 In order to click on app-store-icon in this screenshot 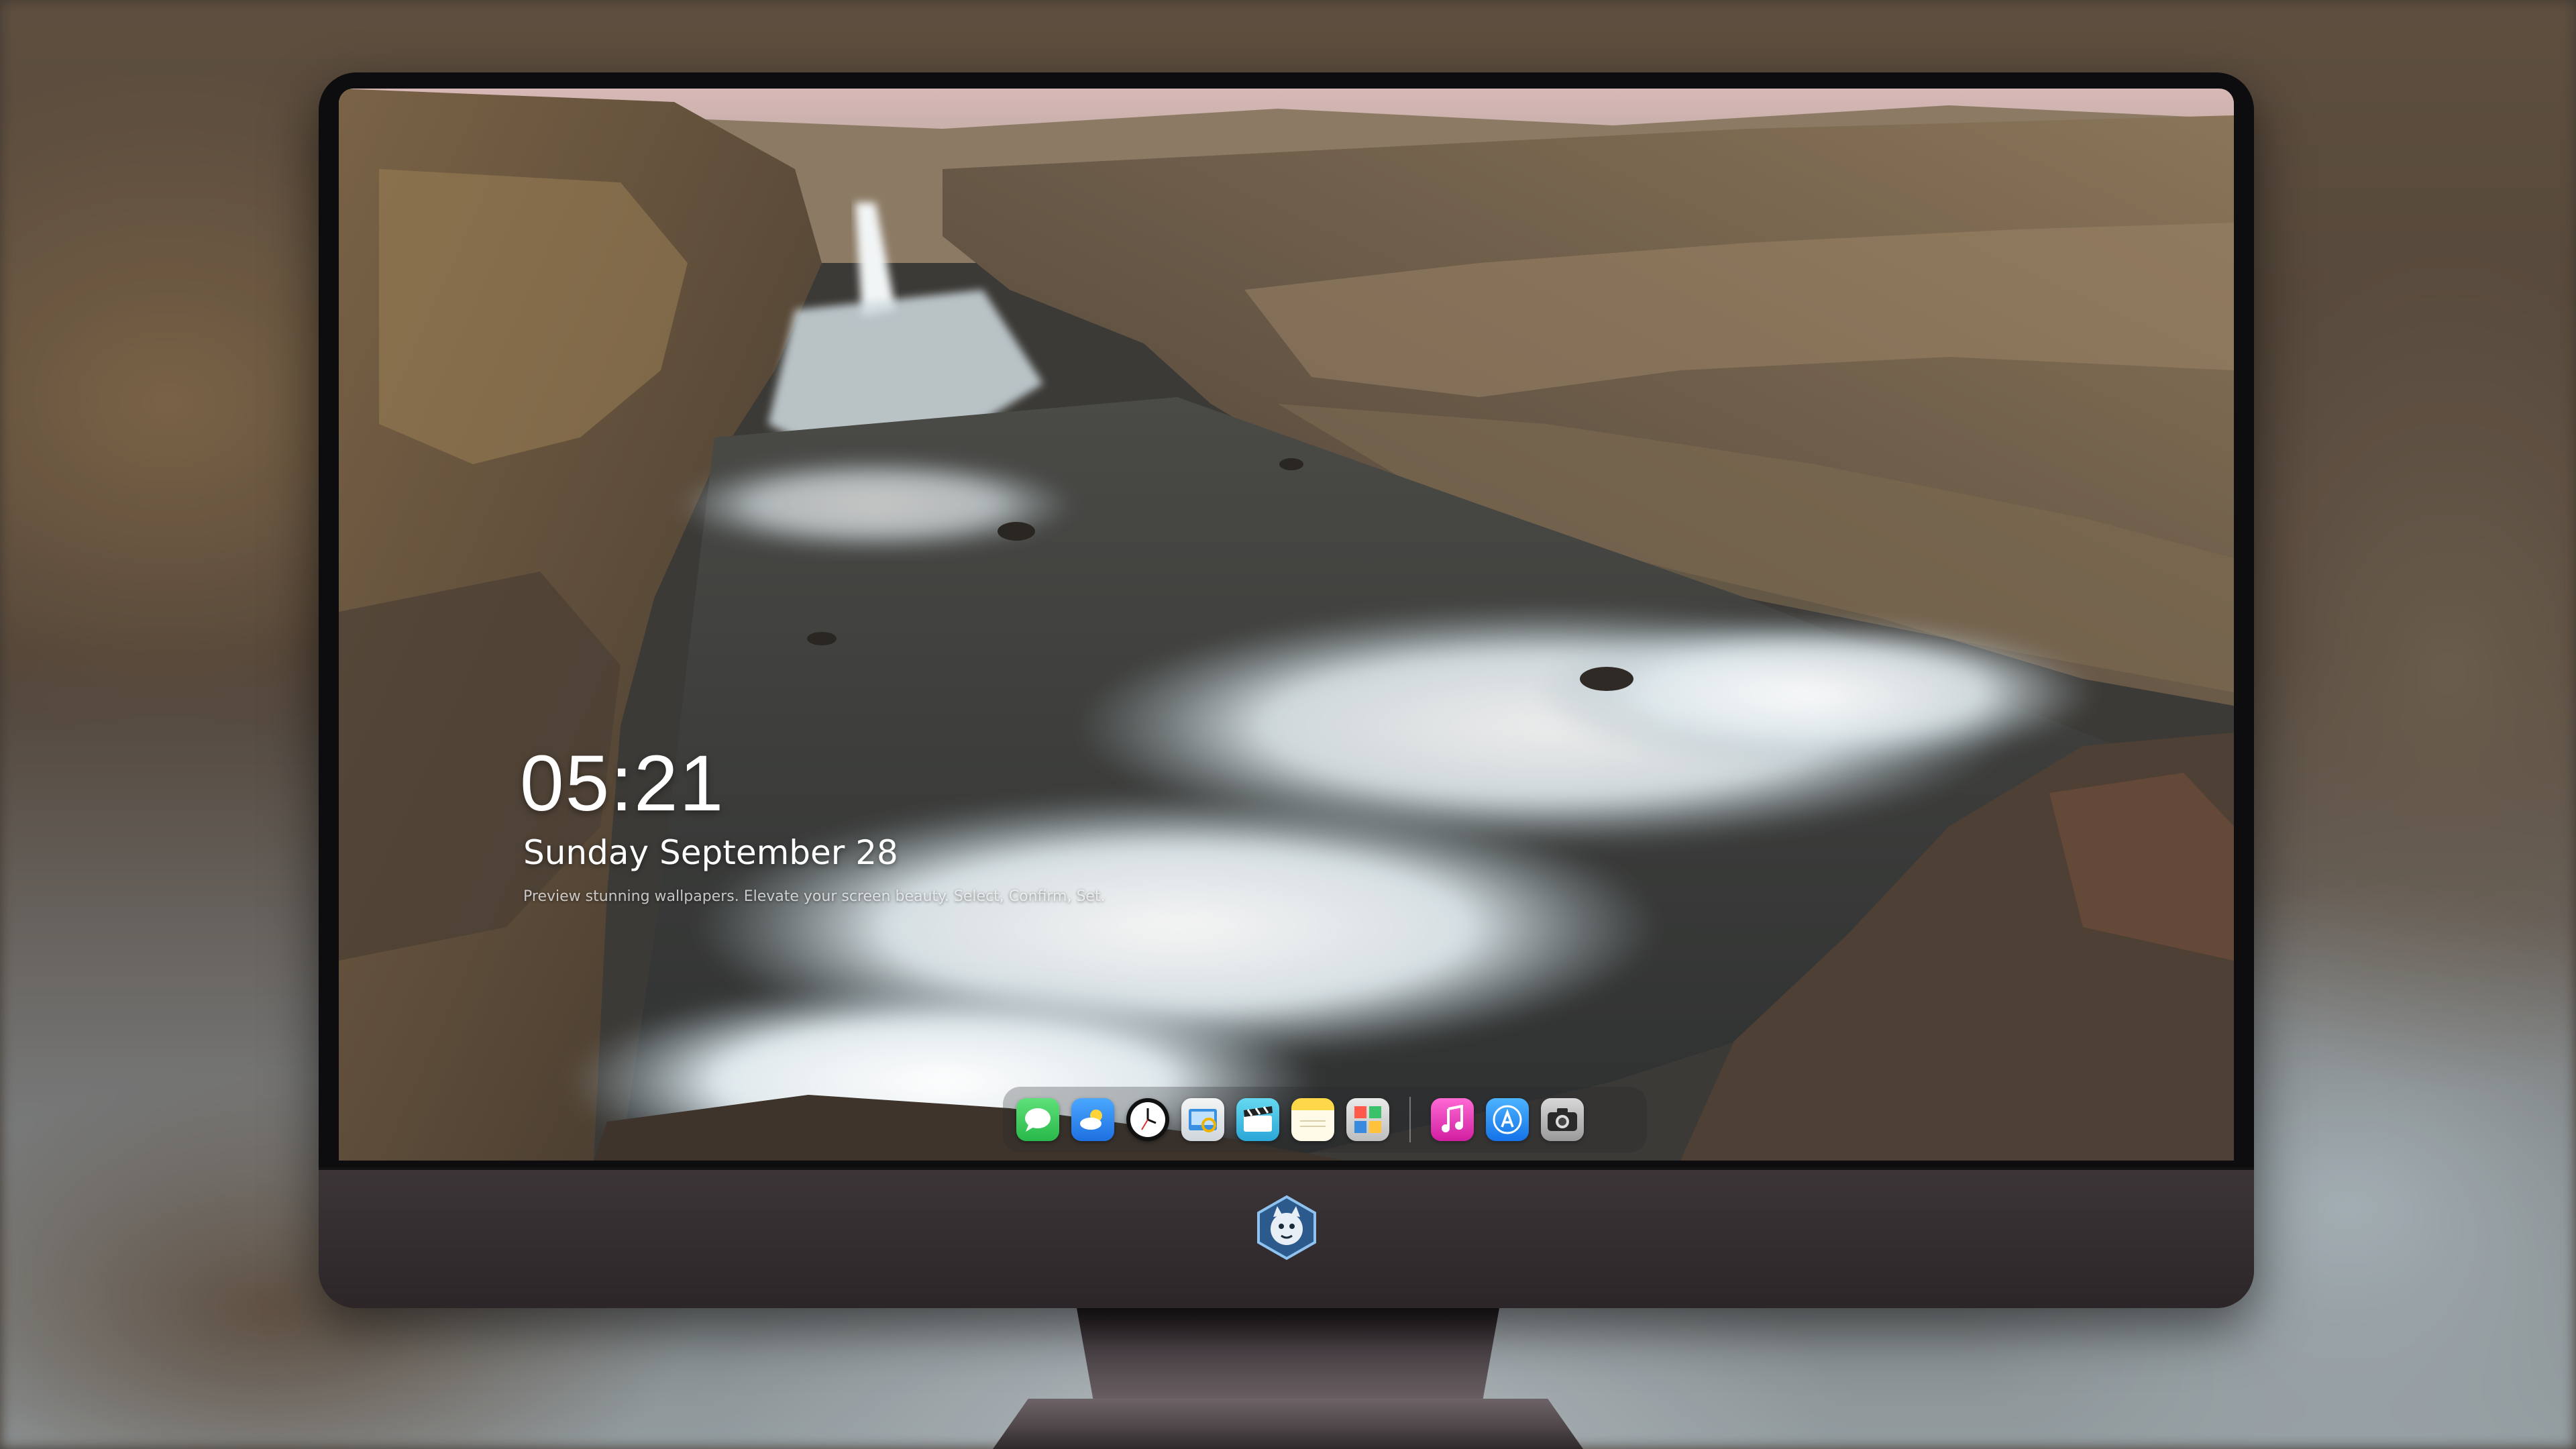, I will do `click(1507, 1119)`.